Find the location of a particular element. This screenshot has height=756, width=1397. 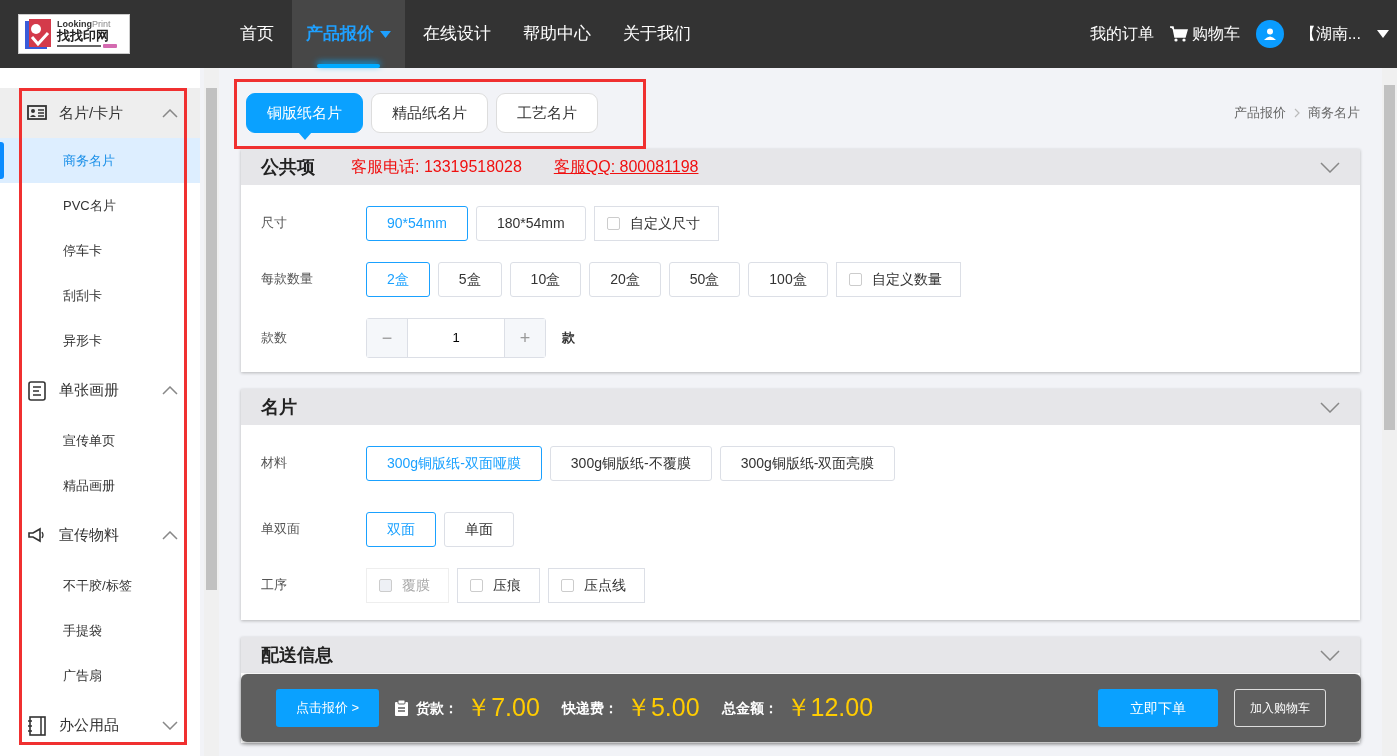

option-button: 300g铜版纸-双面亮膜 is located at coordinates (807, 463).